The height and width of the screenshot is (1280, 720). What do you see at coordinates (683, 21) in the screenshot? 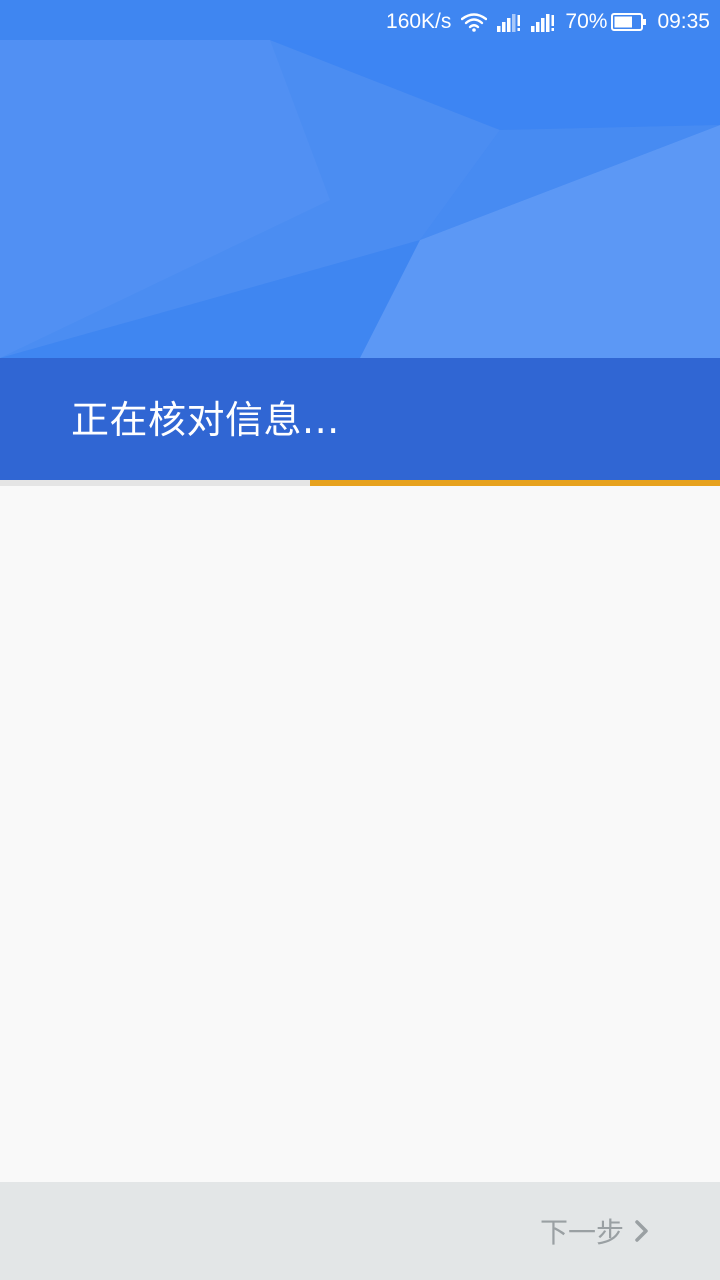
I see `clock: 09:35` at bounding box center [683, 21].